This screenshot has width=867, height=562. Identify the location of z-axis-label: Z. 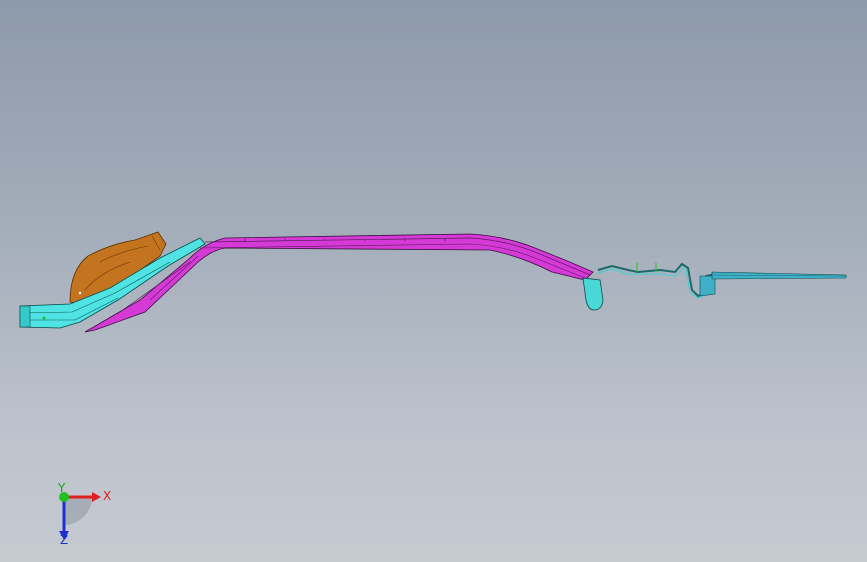
(64, 539).